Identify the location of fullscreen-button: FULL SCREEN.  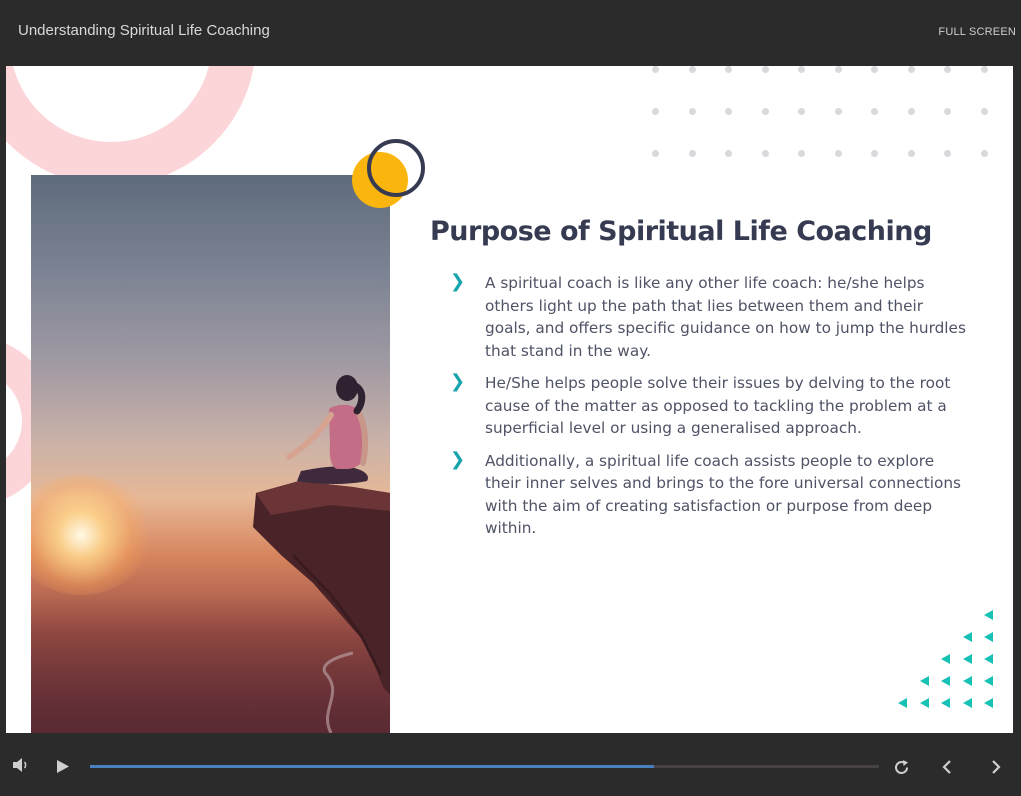
(977, 32).